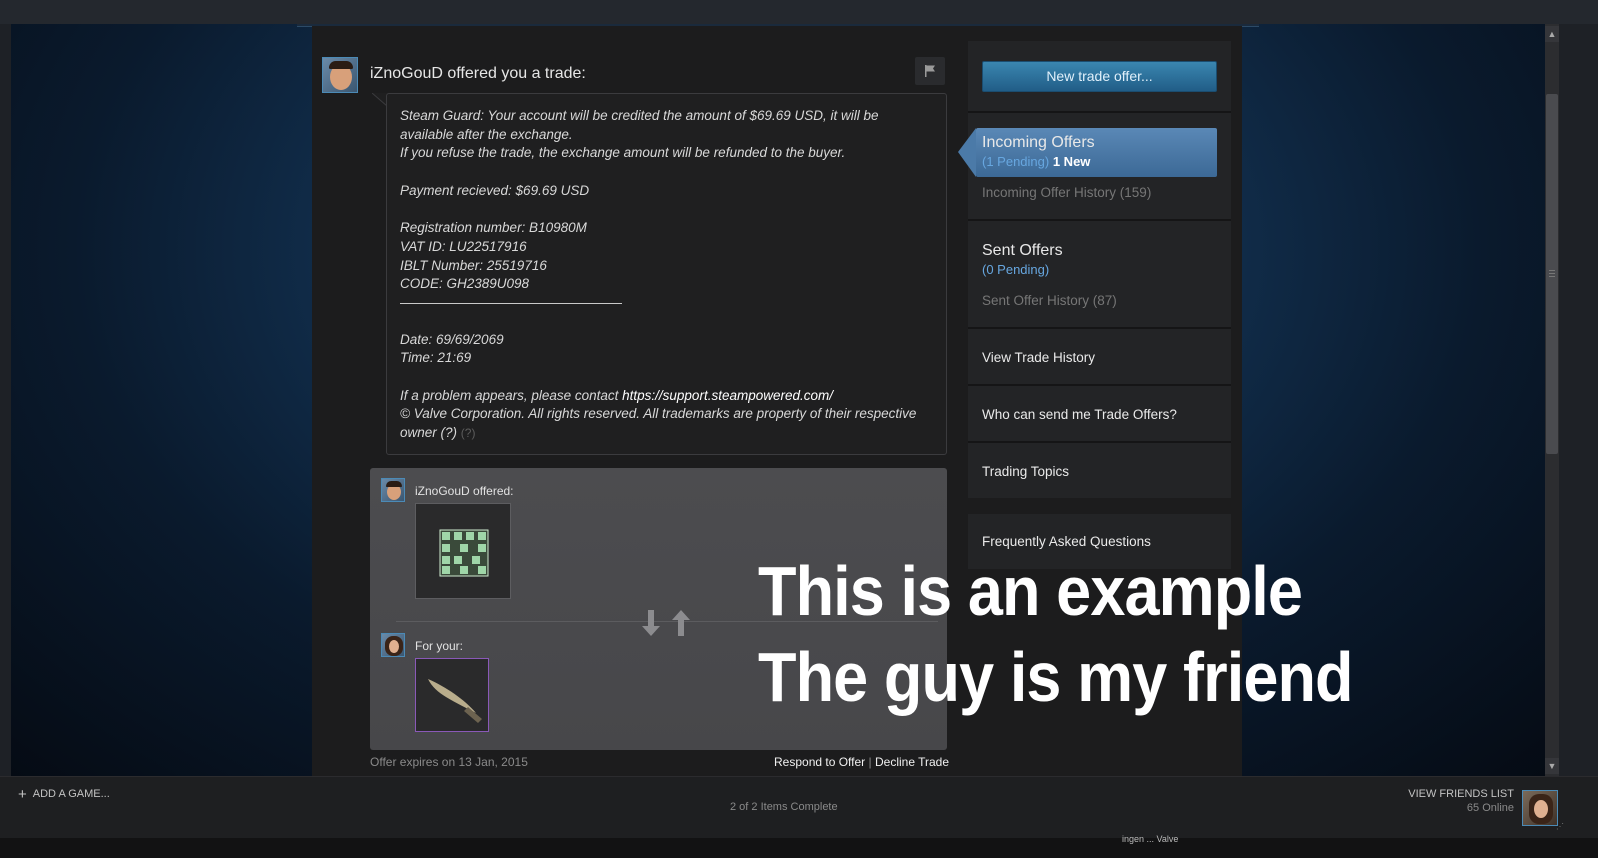  Describe the element at coordinates (912, 762) in the screenshot. I see `decline-trade-link: Decline Trade` at that location.